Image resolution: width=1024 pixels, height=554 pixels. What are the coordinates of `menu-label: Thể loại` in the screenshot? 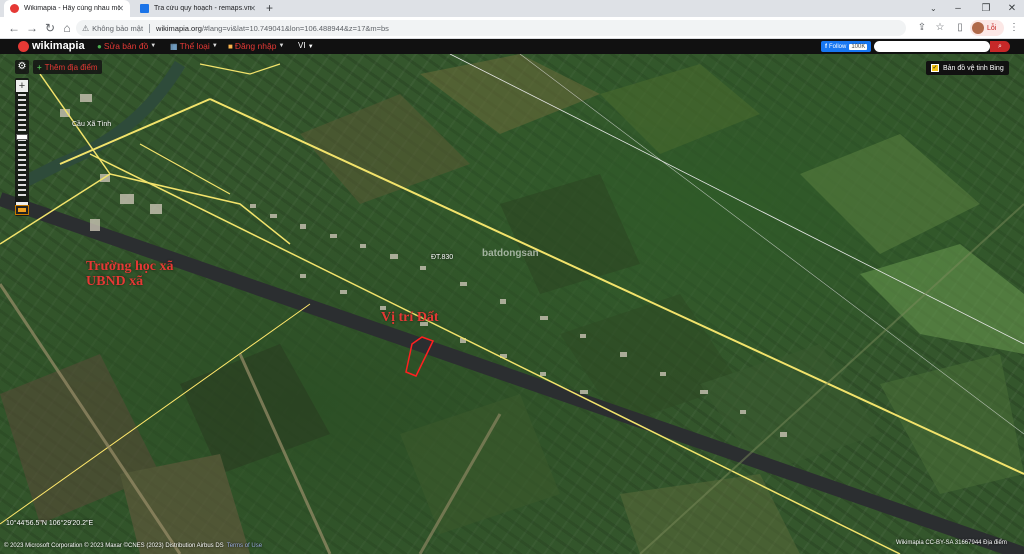 It's located at (194, 46).